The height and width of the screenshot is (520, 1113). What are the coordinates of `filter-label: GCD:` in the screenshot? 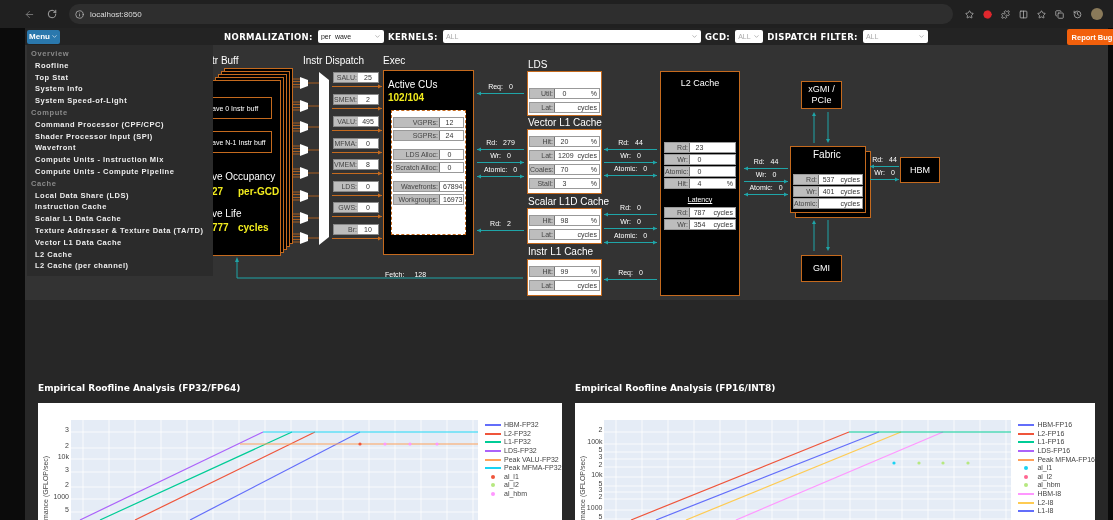 It's located at (717, 36).